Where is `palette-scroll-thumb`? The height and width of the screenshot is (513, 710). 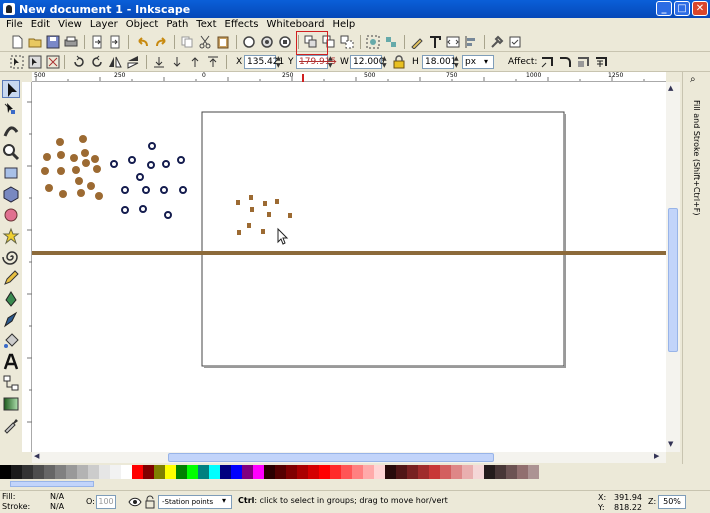 palette-scroll-thumb is located at coordinates (52, 484).